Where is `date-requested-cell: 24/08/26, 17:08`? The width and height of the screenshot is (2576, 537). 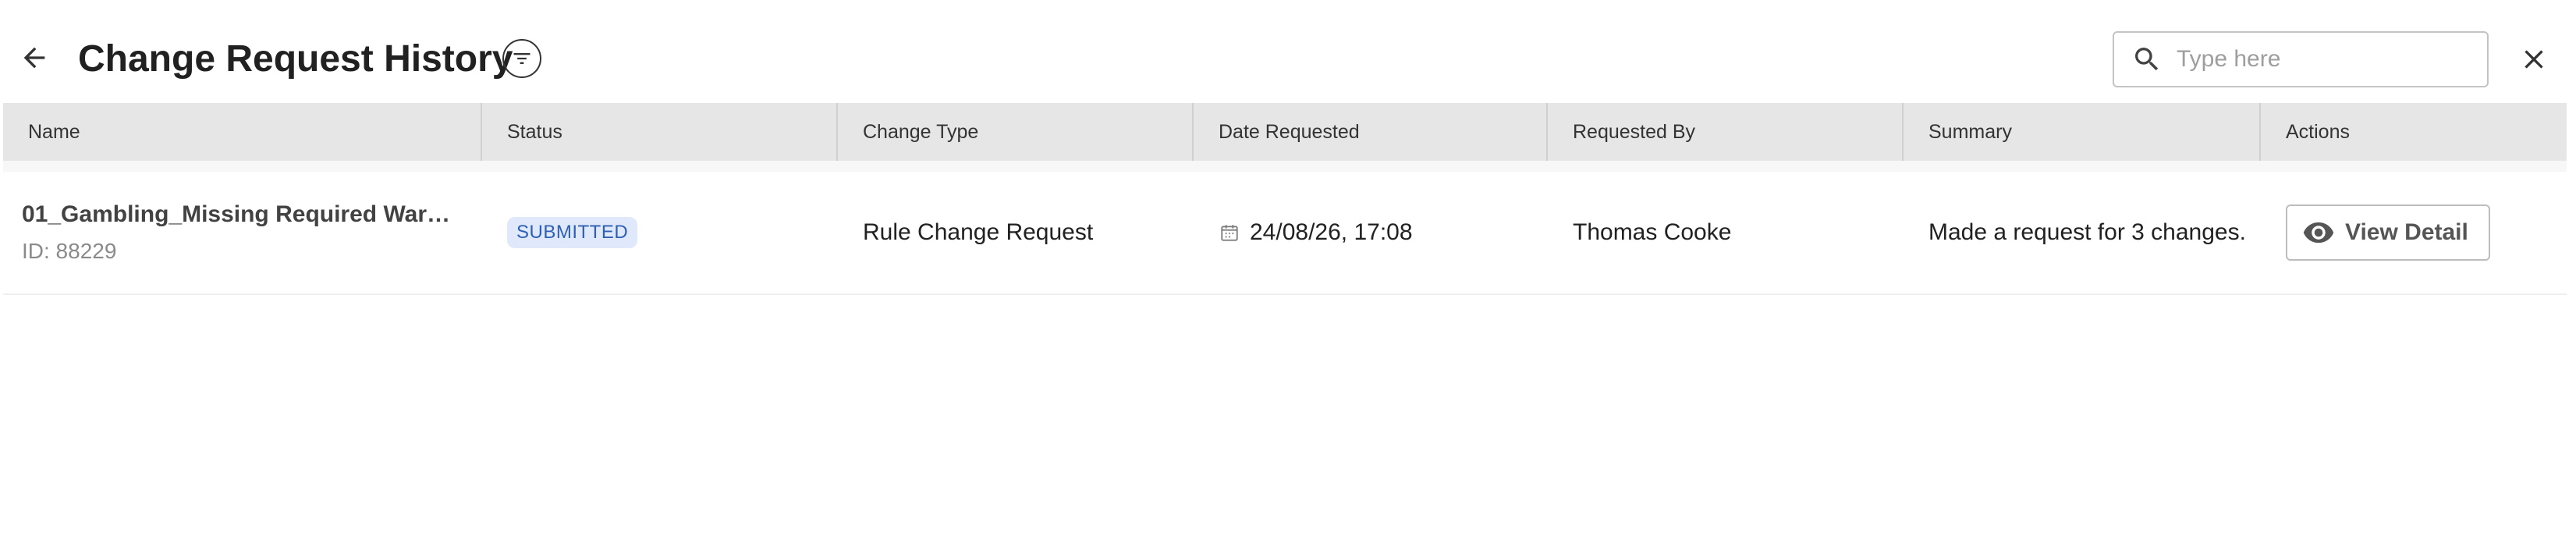 date-requested-cell: 24/08/26, 17:08 is located at coordinates (1371, 232).